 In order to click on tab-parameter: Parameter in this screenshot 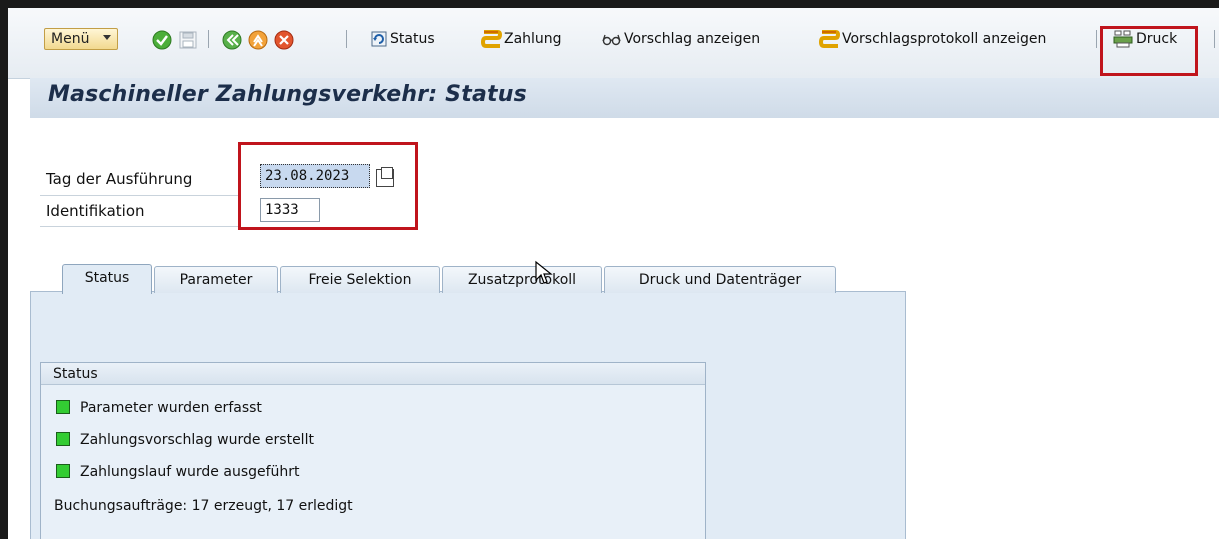, I will do `click(216, 279)`.